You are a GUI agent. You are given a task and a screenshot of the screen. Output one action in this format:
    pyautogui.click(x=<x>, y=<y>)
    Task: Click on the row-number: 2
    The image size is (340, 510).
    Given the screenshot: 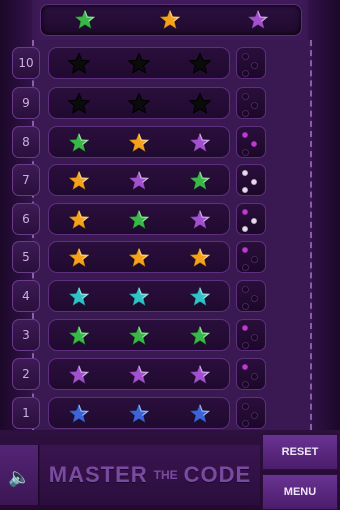 What is the action you would take?
    pyautogui.click(x=26, y=374)
    